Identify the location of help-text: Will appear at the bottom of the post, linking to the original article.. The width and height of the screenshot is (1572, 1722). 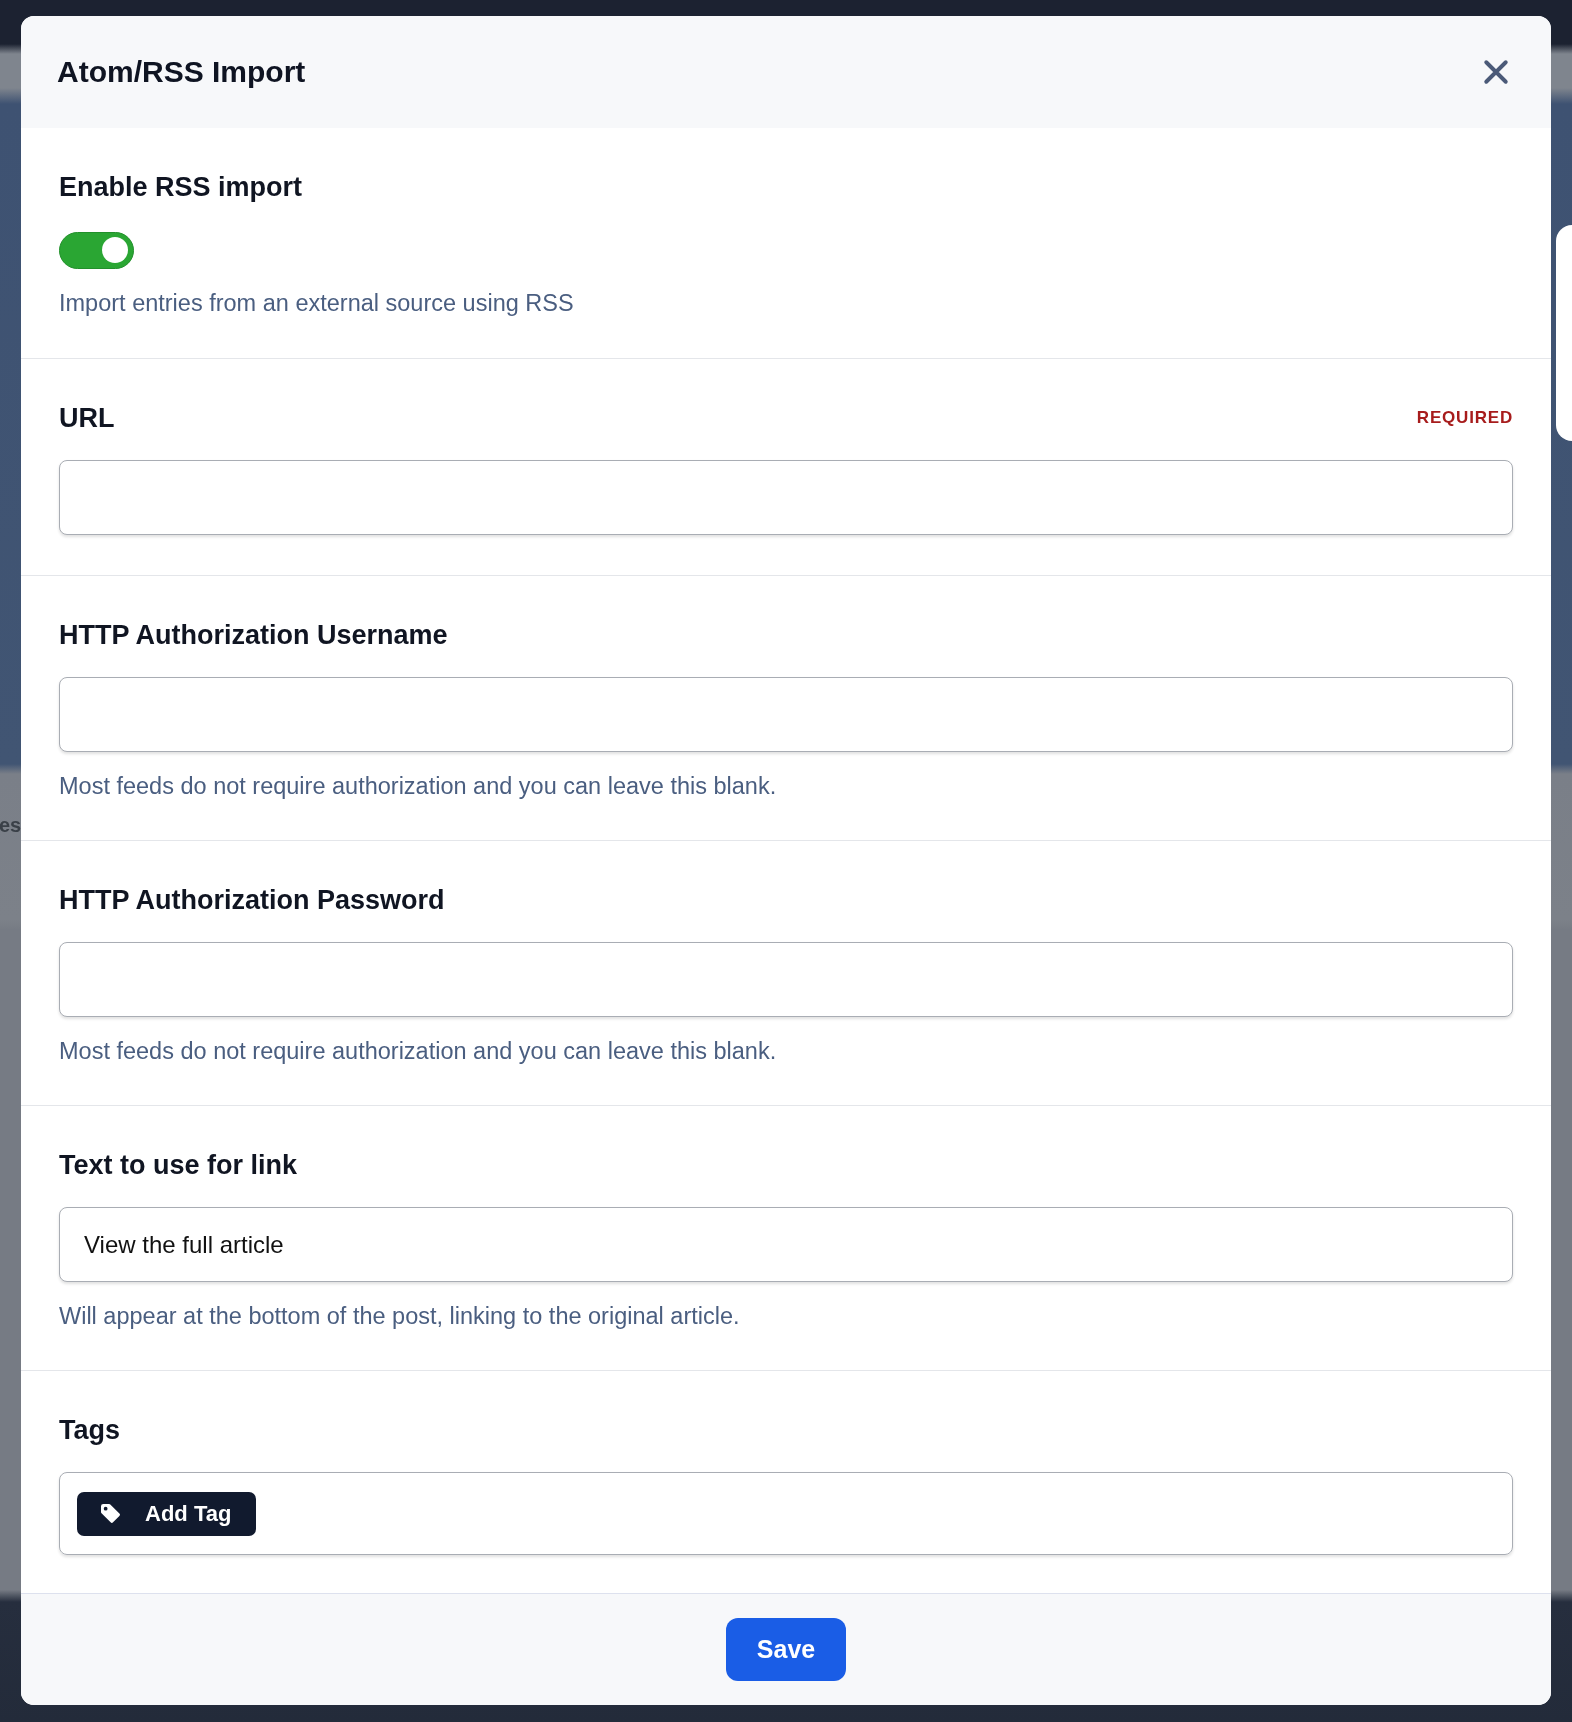
(400, 1316).